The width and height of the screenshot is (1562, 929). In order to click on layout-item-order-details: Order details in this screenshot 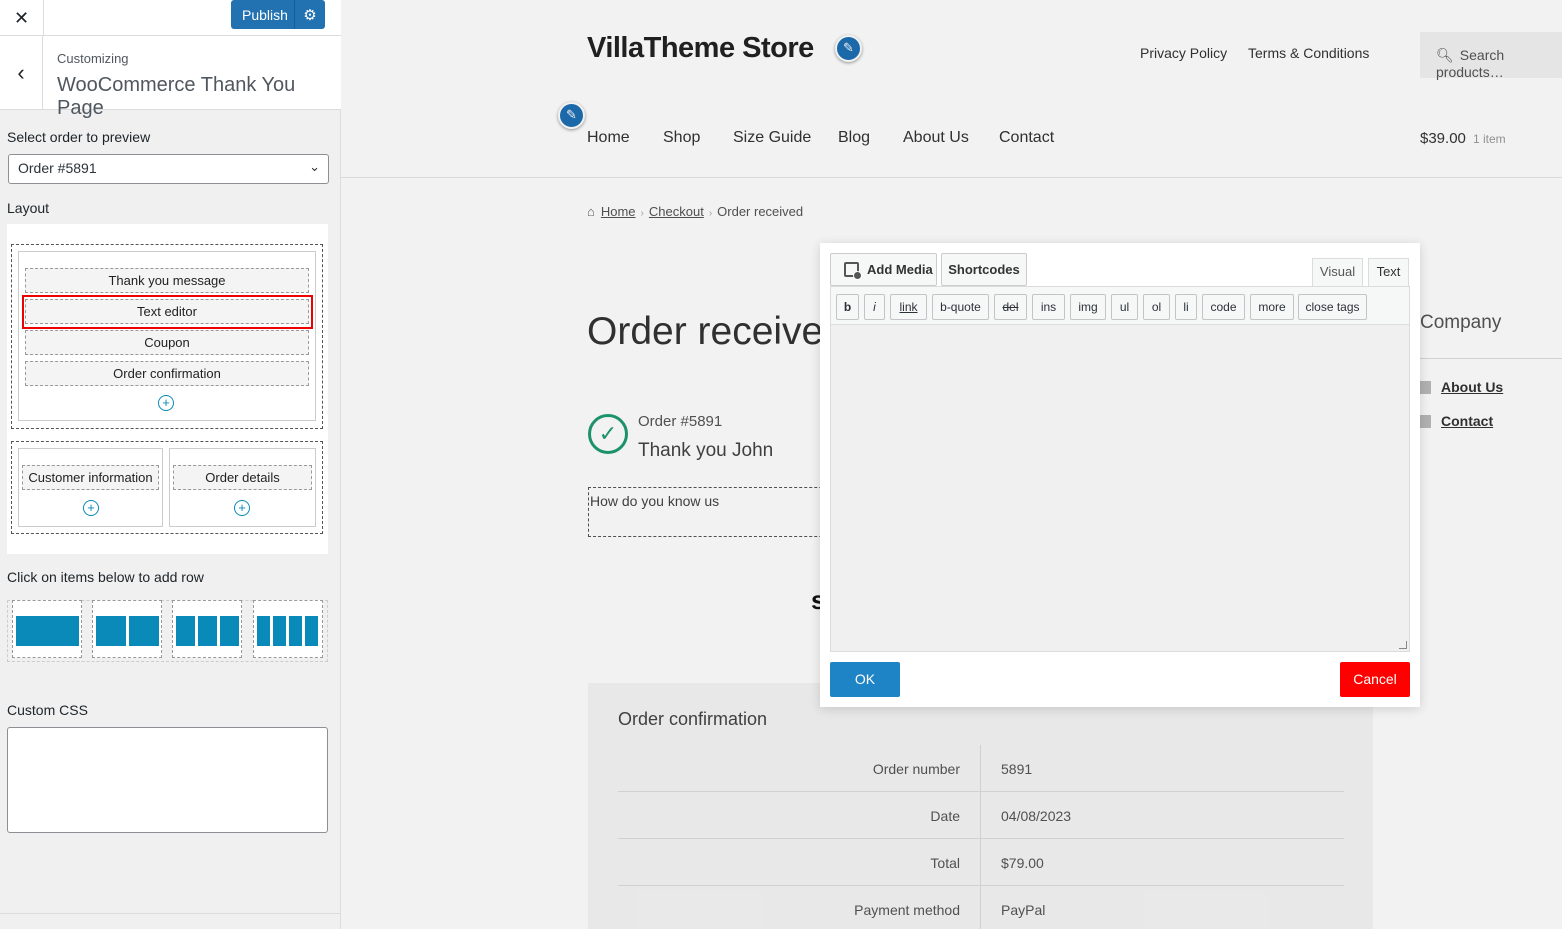, I will do `click(242, 477)`.